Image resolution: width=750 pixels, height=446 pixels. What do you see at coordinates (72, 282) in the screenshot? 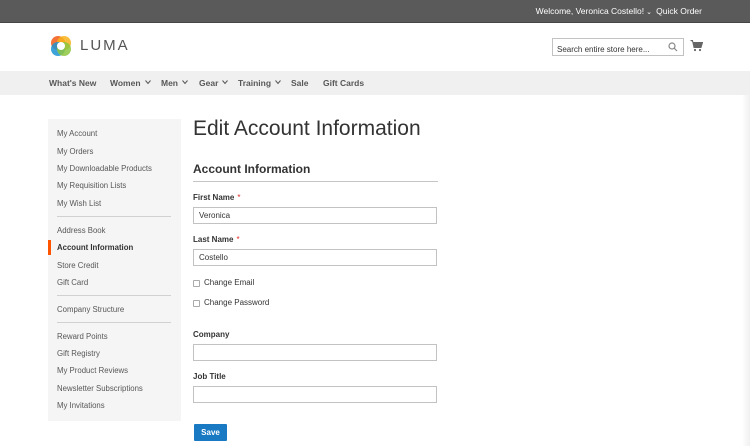
I see `sidebar-item-gift-card: Gift Card` at bounding box center [72, 282].